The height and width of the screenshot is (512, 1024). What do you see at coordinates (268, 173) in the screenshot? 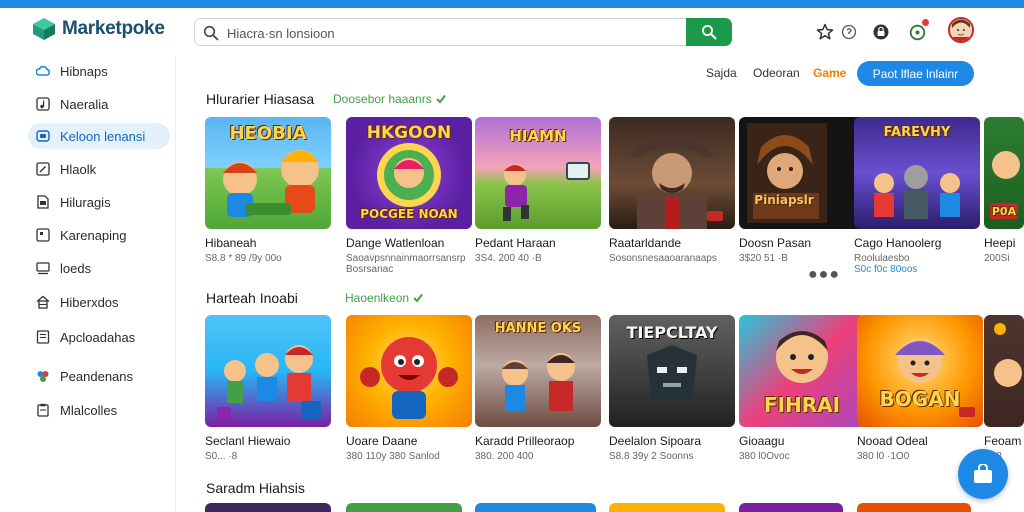
I see `game-thumbnail: HEOBIA` at bounding box center [268, 173].